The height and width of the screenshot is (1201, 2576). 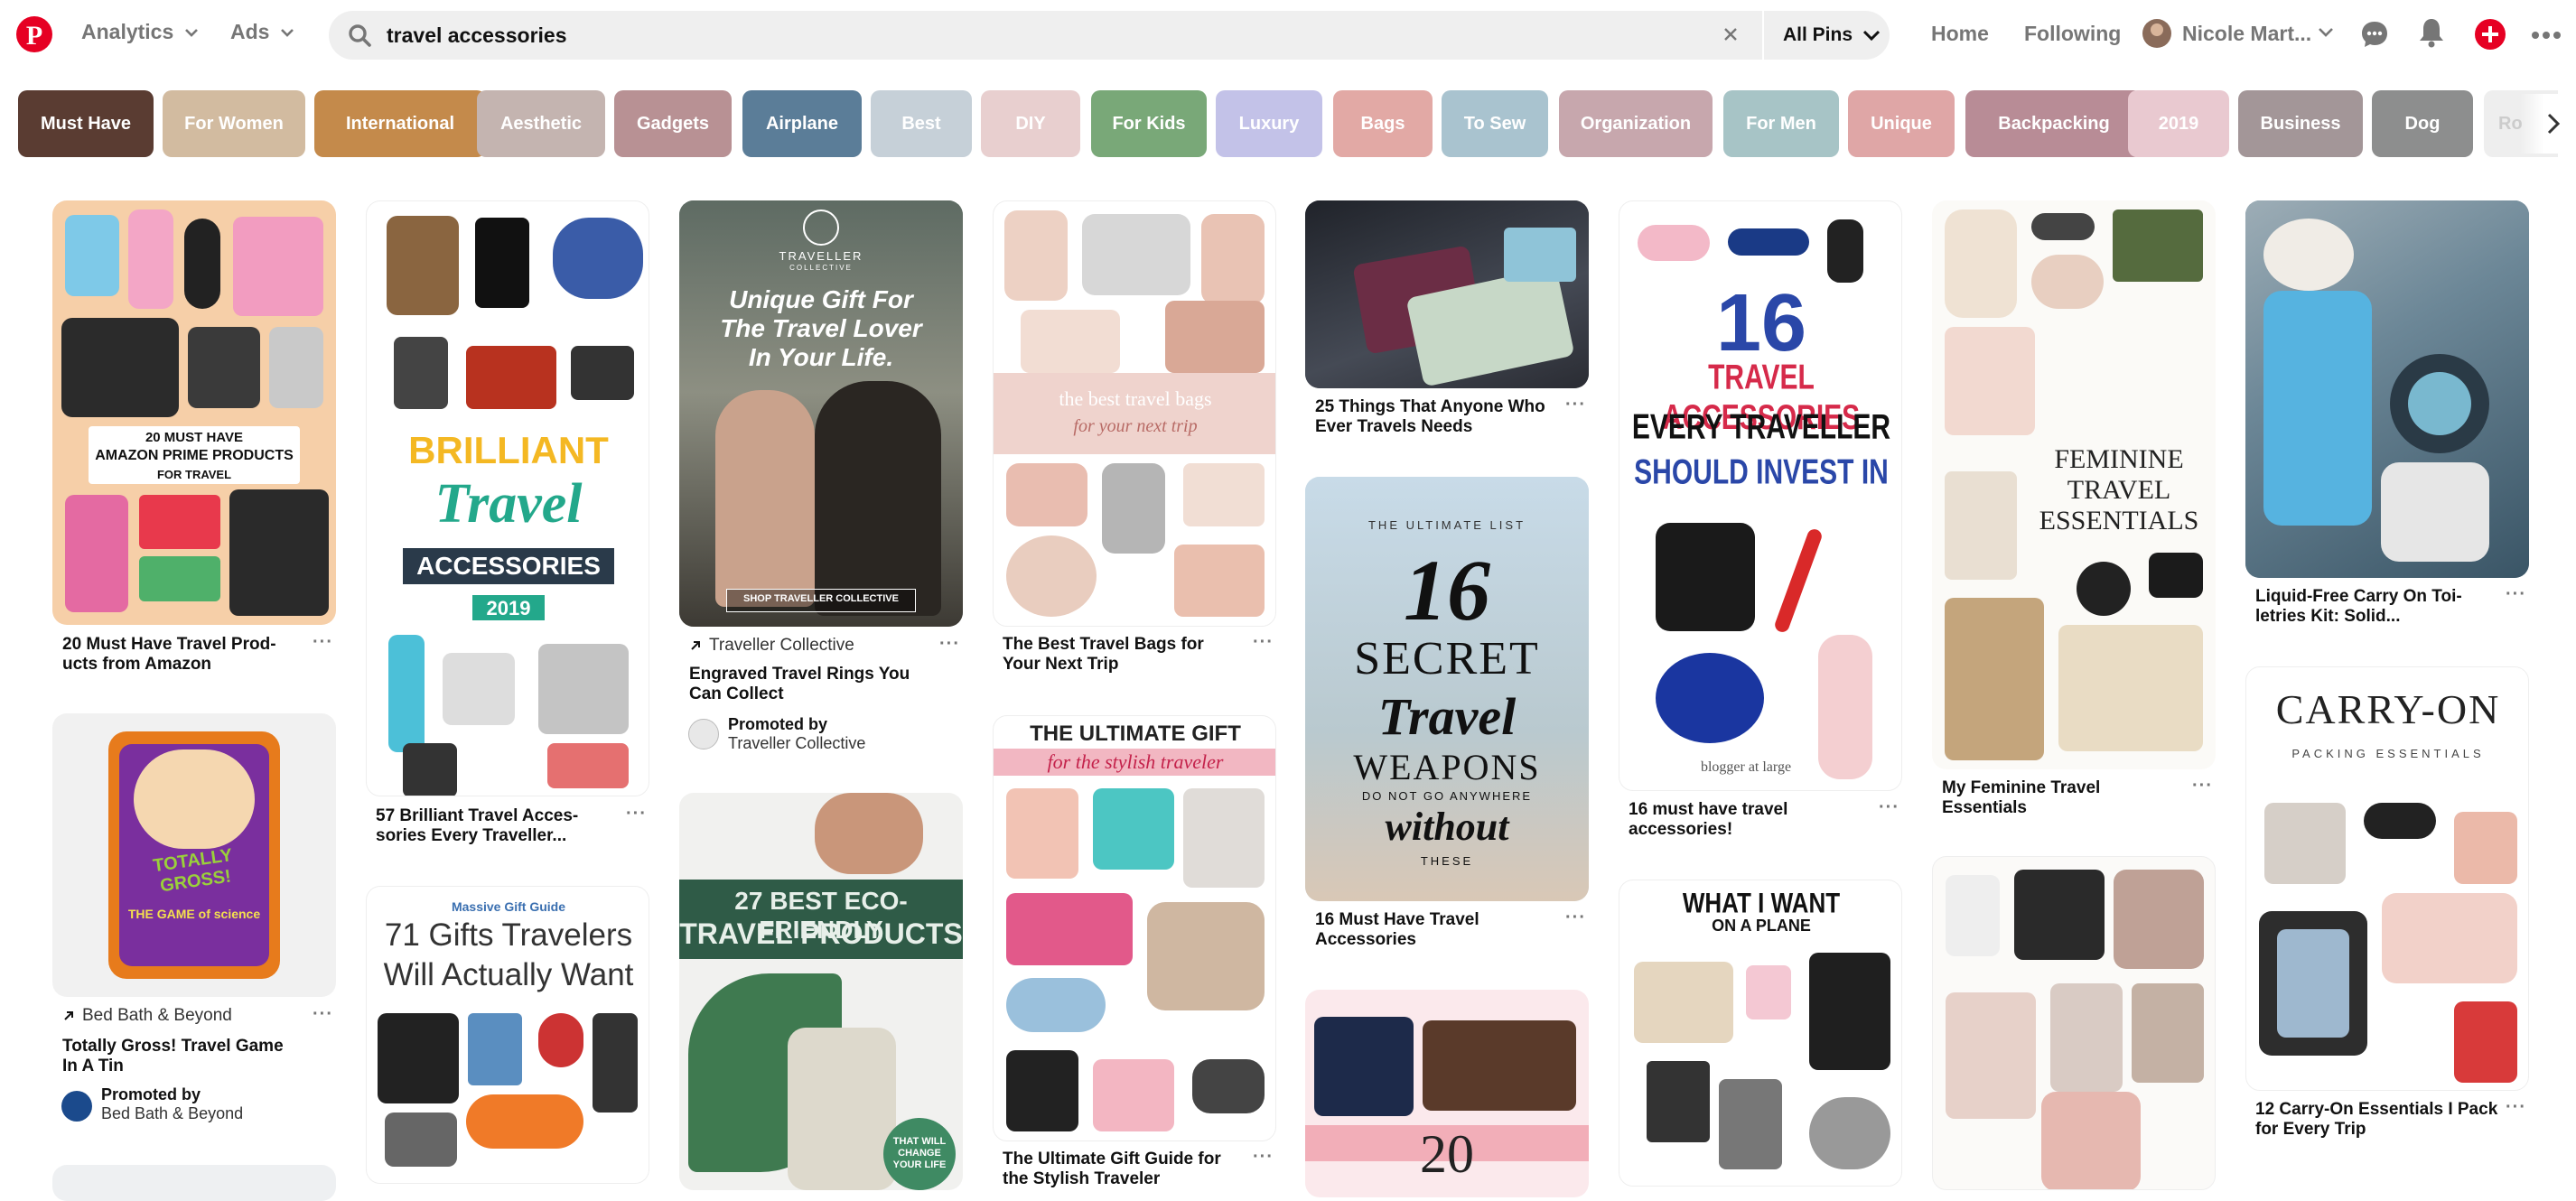 I want to click on pin-20-accessories: 20, so click(x=1447, y=1093).